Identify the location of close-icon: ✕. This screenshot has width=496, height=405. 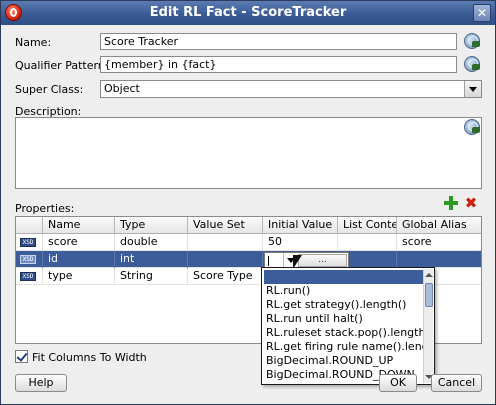
(482, 13).